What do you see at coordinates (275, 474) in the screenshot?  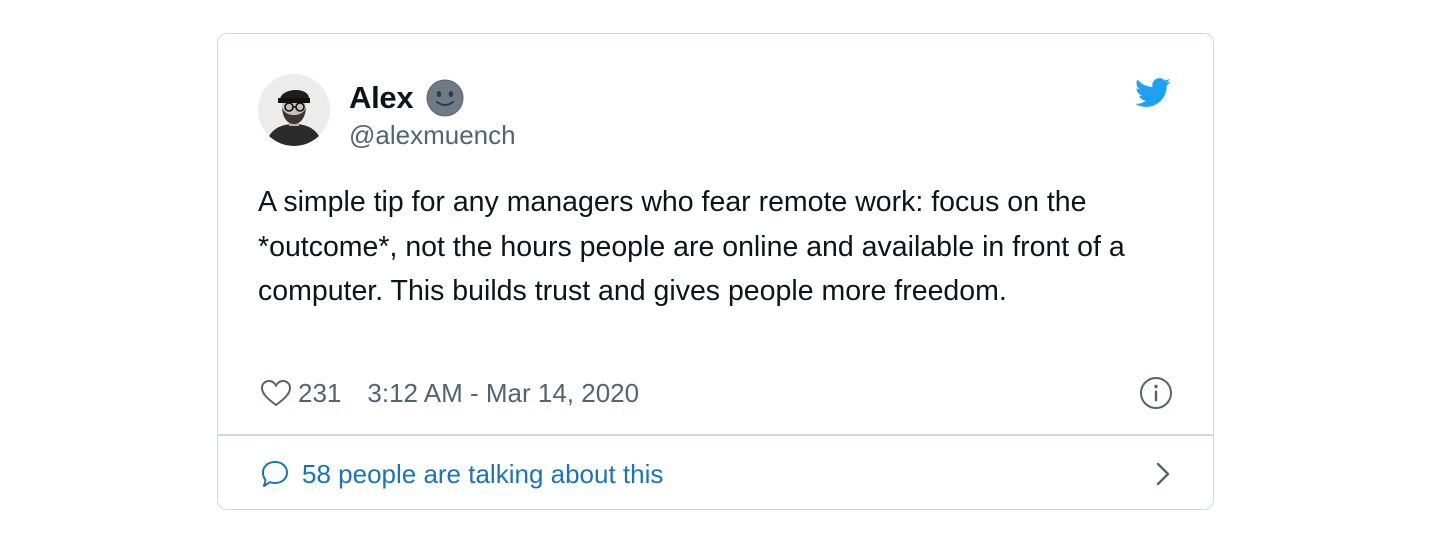 I see `speech-bubble-icon` at bounding box center [275, 474].